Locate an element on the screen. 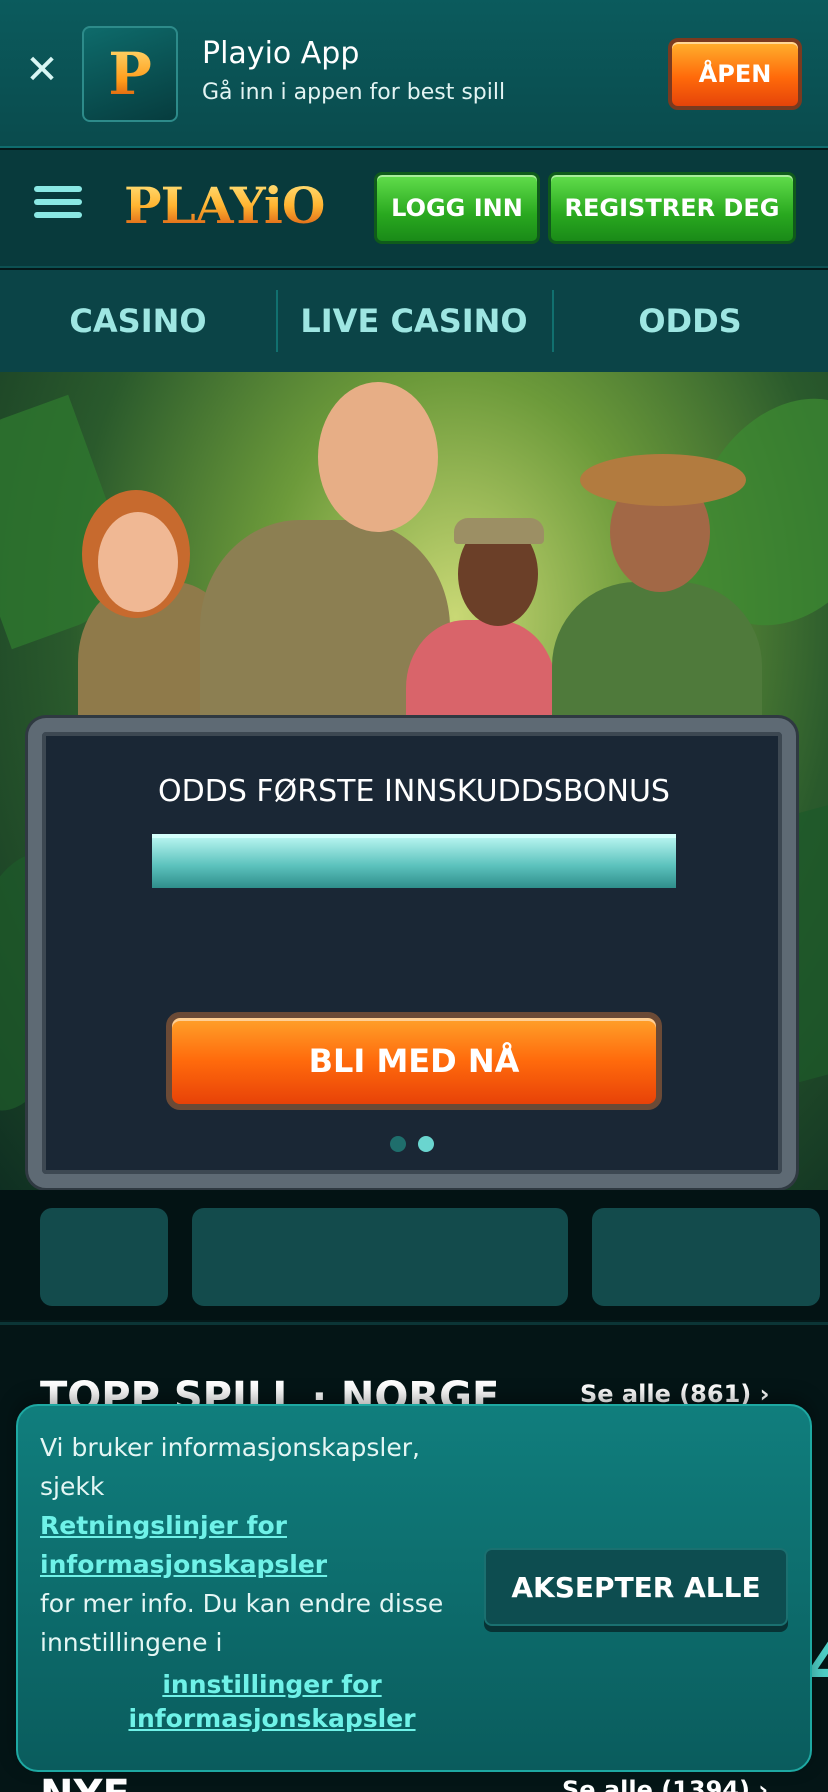 This screenshot has width=828, height=1792. new-games-see-all-link: Se alle (1394) › is located at coordinates (665, 1784).